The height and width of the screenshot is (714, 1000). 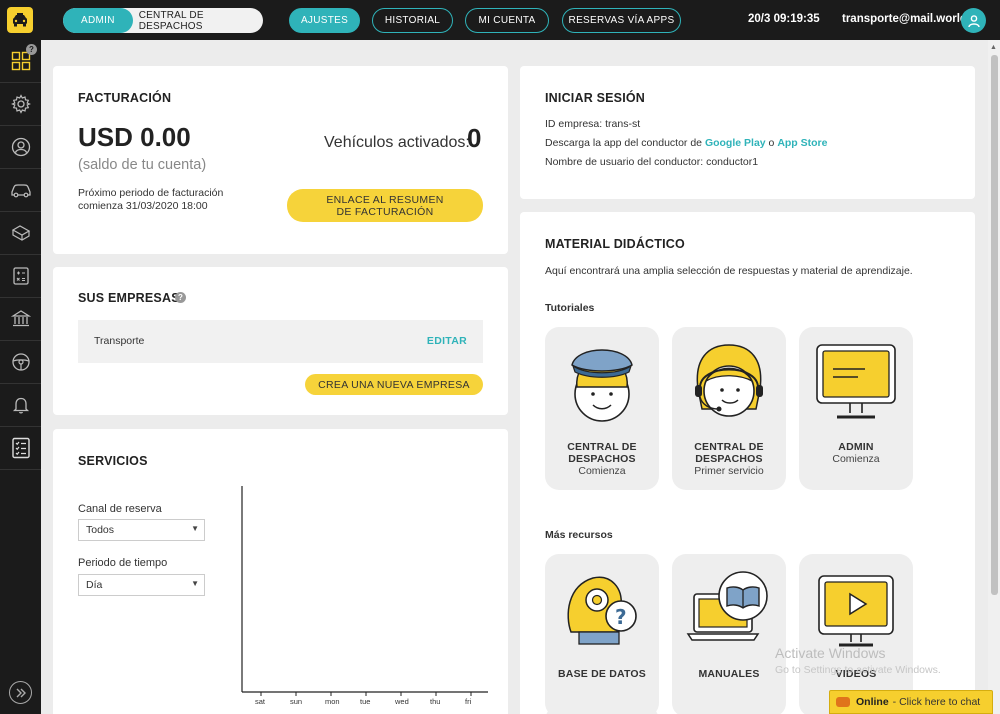 What do you see at coordinates (435, 701) in the screenshot?
I see `x-tick-label: thu` at bounding box center [435, 701].